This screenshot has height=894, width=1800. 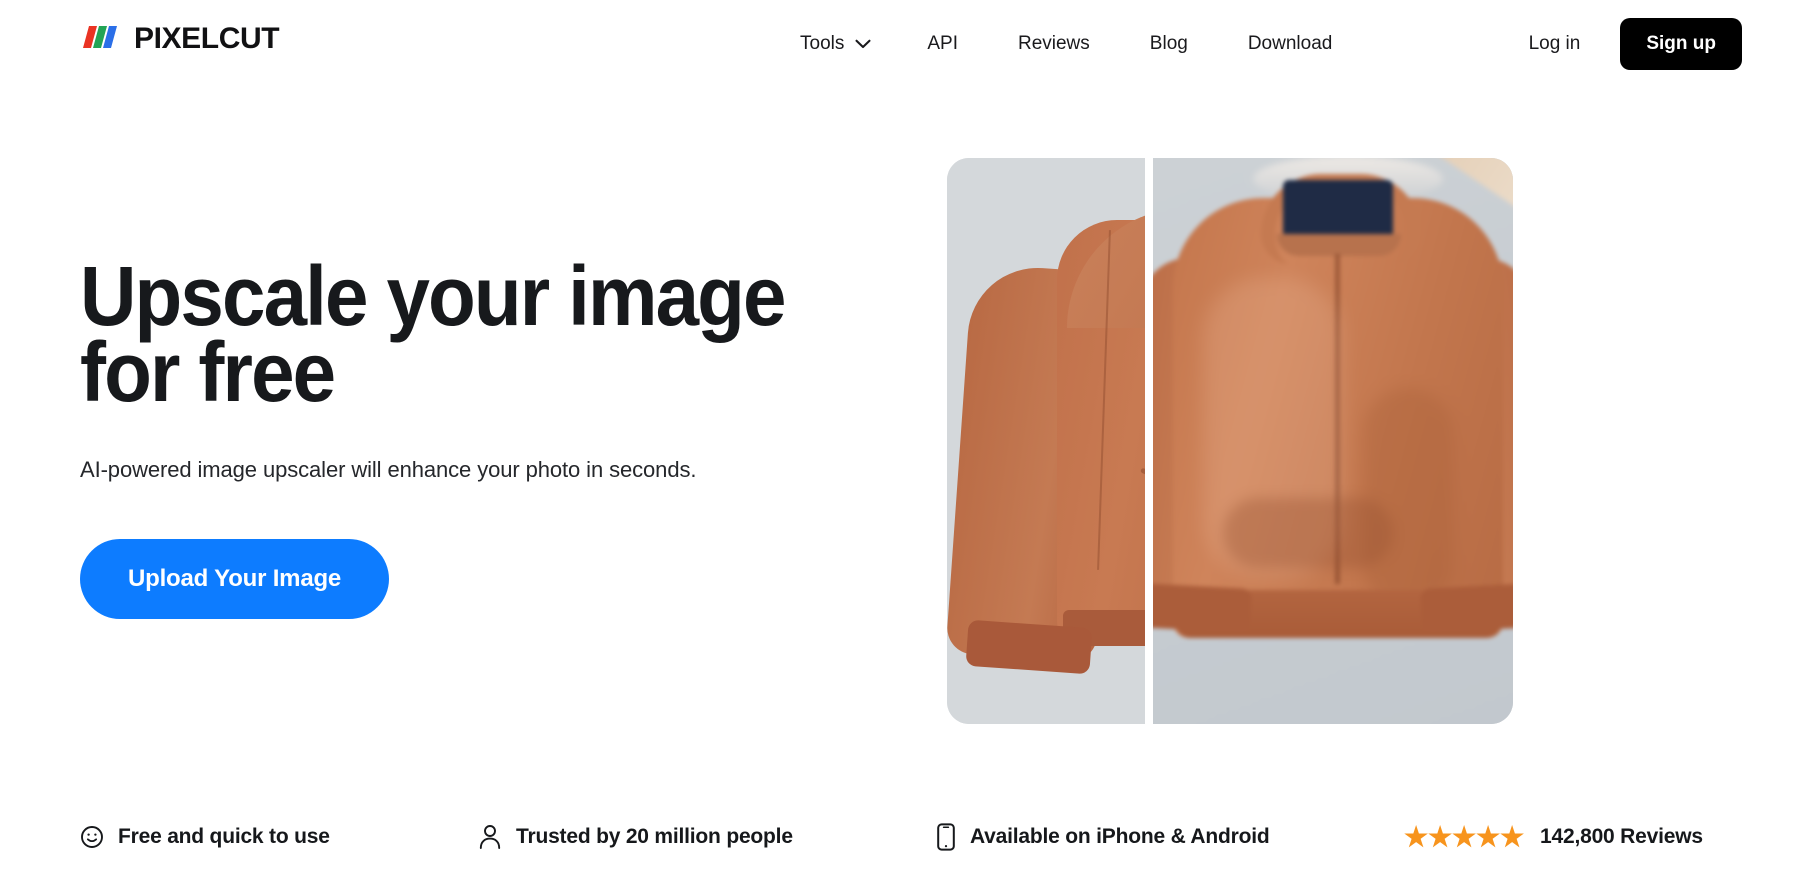 I want to click on trust-item-trusted-by: Trusted by 20 million people, so click(x=635, y=837).